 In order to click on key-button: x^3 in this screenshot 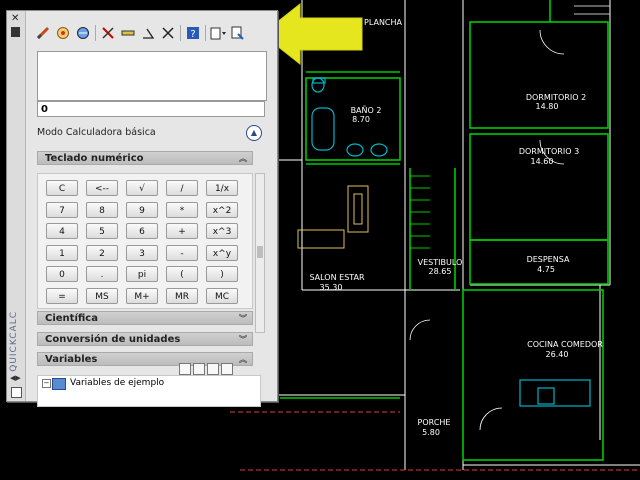, I will do `click(222, 231)`.